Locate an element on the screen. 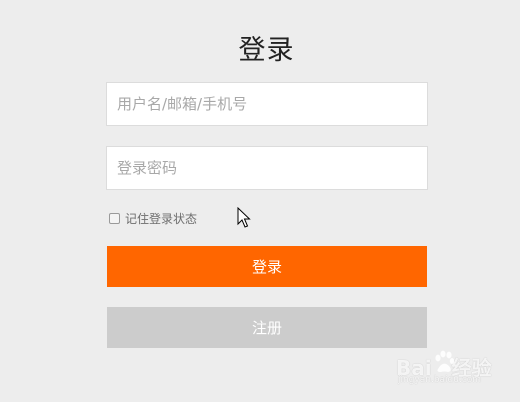 The height and width of the screenshot is (402, 520). register-button: 注册 is located at coordinates (267, 327).